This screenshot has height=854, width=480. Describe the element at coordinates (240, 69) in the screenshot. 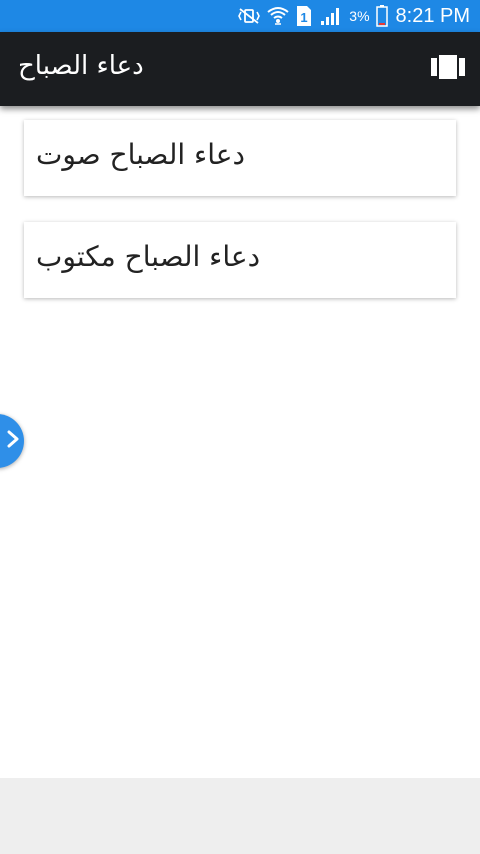

I see `app-bar: دعاء الصباح` at that location.